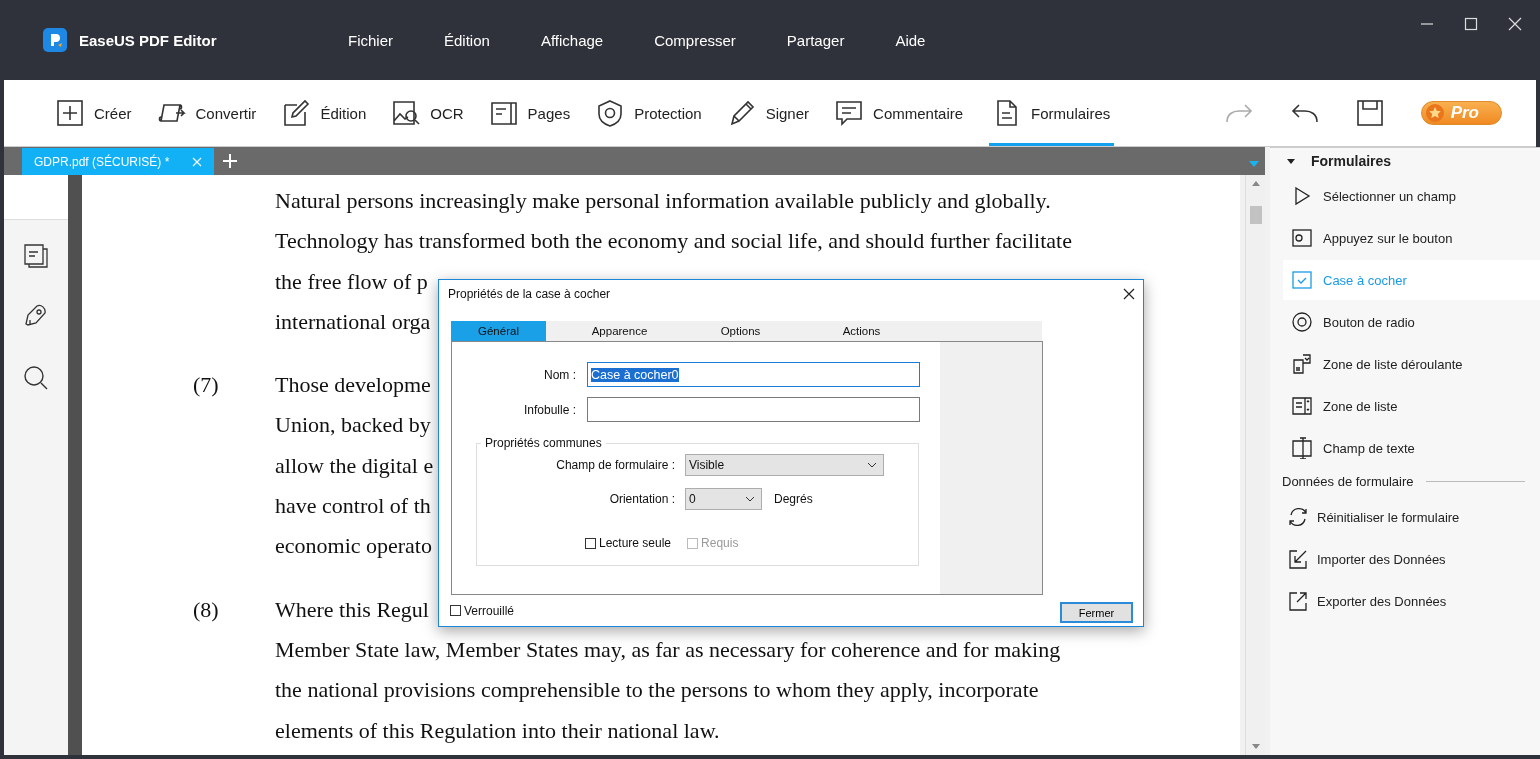 This screenshot has width=1540, height=759. What do you see at coordinates (1302, 322) in the screenshot?
I see `radio-icon` at bounding box center [1302, 322].